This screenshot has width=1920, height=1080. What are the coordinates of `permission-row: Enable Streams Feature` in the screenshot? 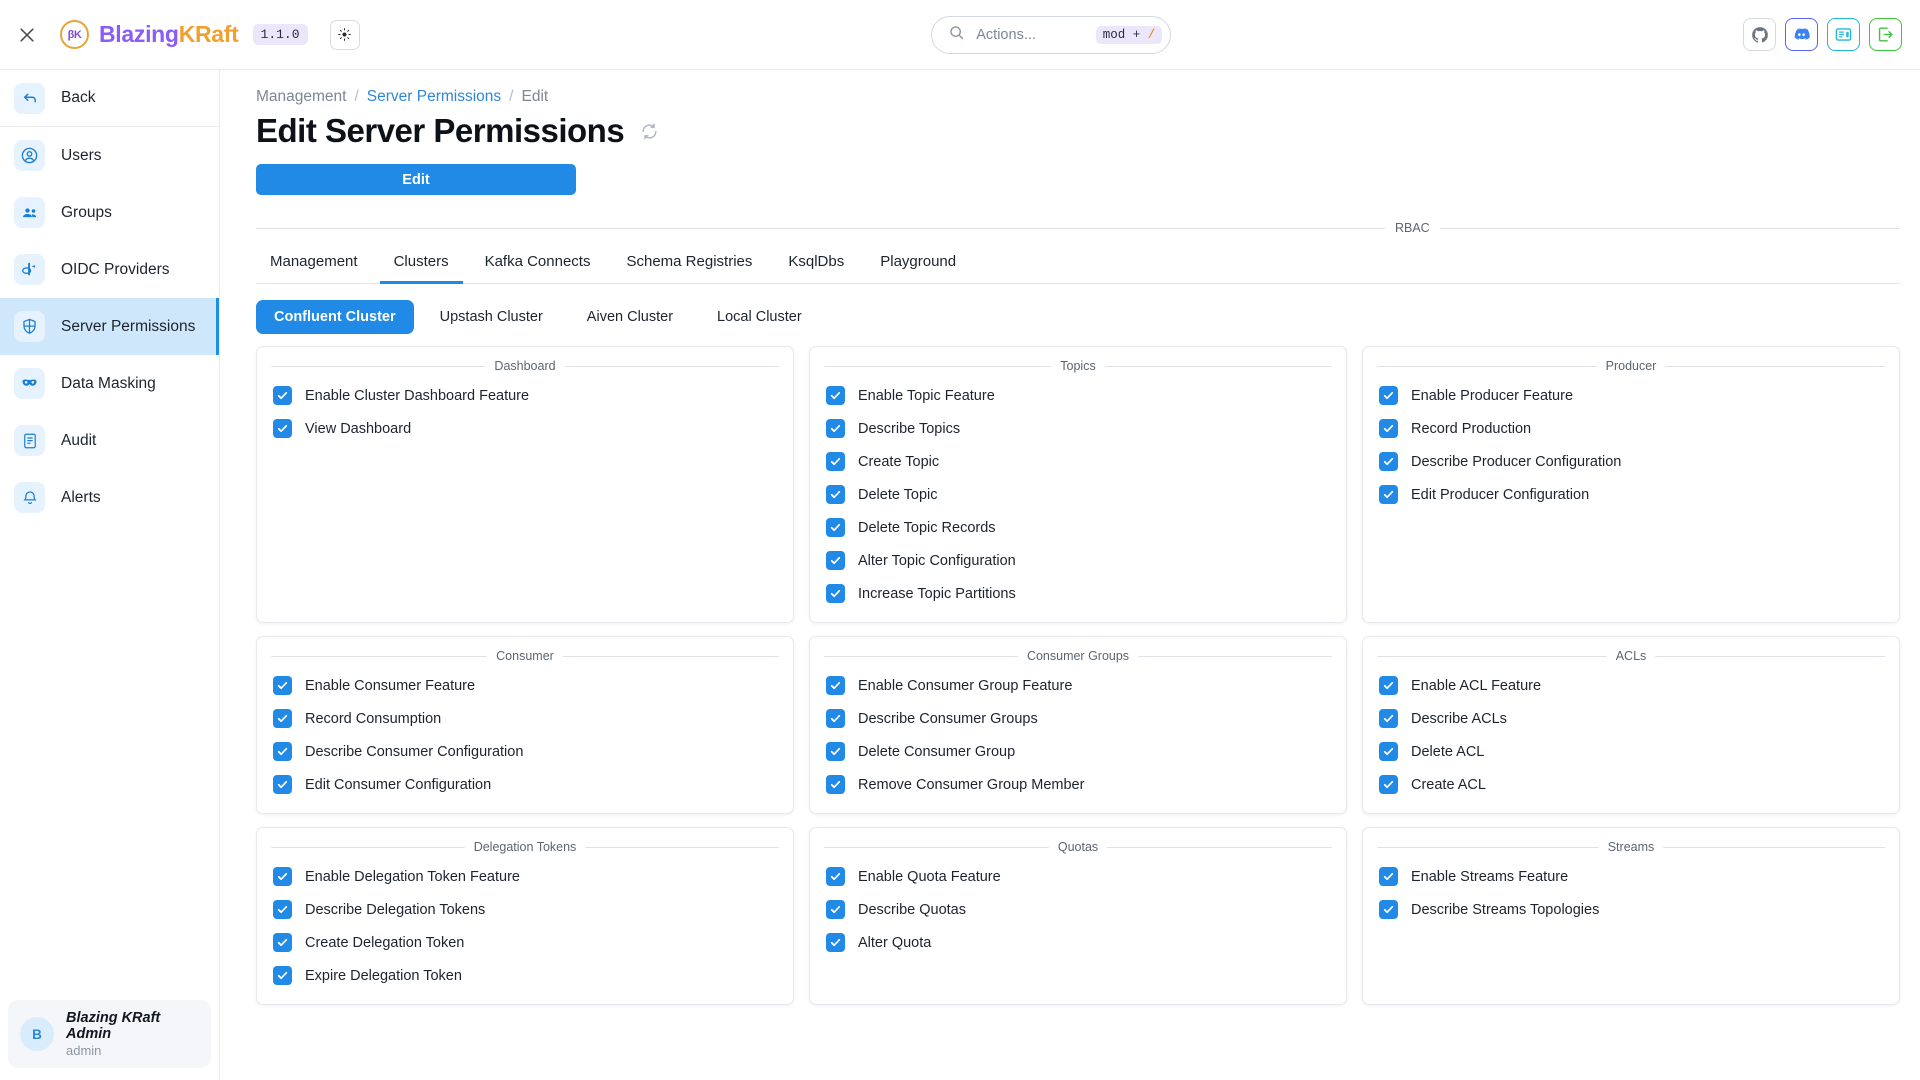 It's located at (1631, 876).